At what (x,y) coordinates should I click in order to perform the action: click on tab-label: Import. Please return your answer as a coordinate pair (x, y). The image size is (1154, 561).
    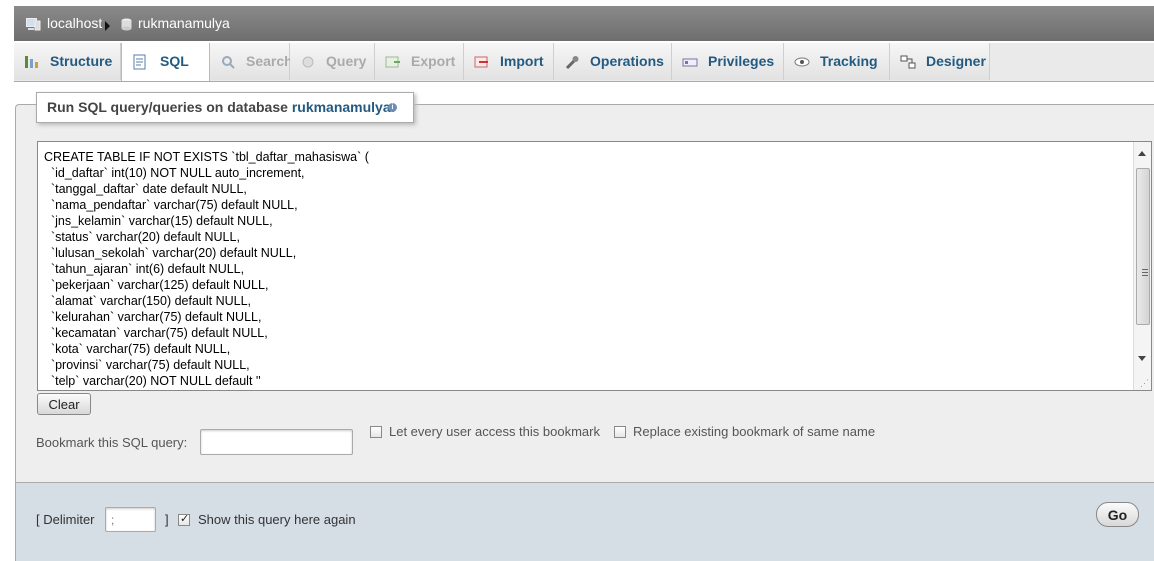
    Looking at the image, I should click on (522, 61).